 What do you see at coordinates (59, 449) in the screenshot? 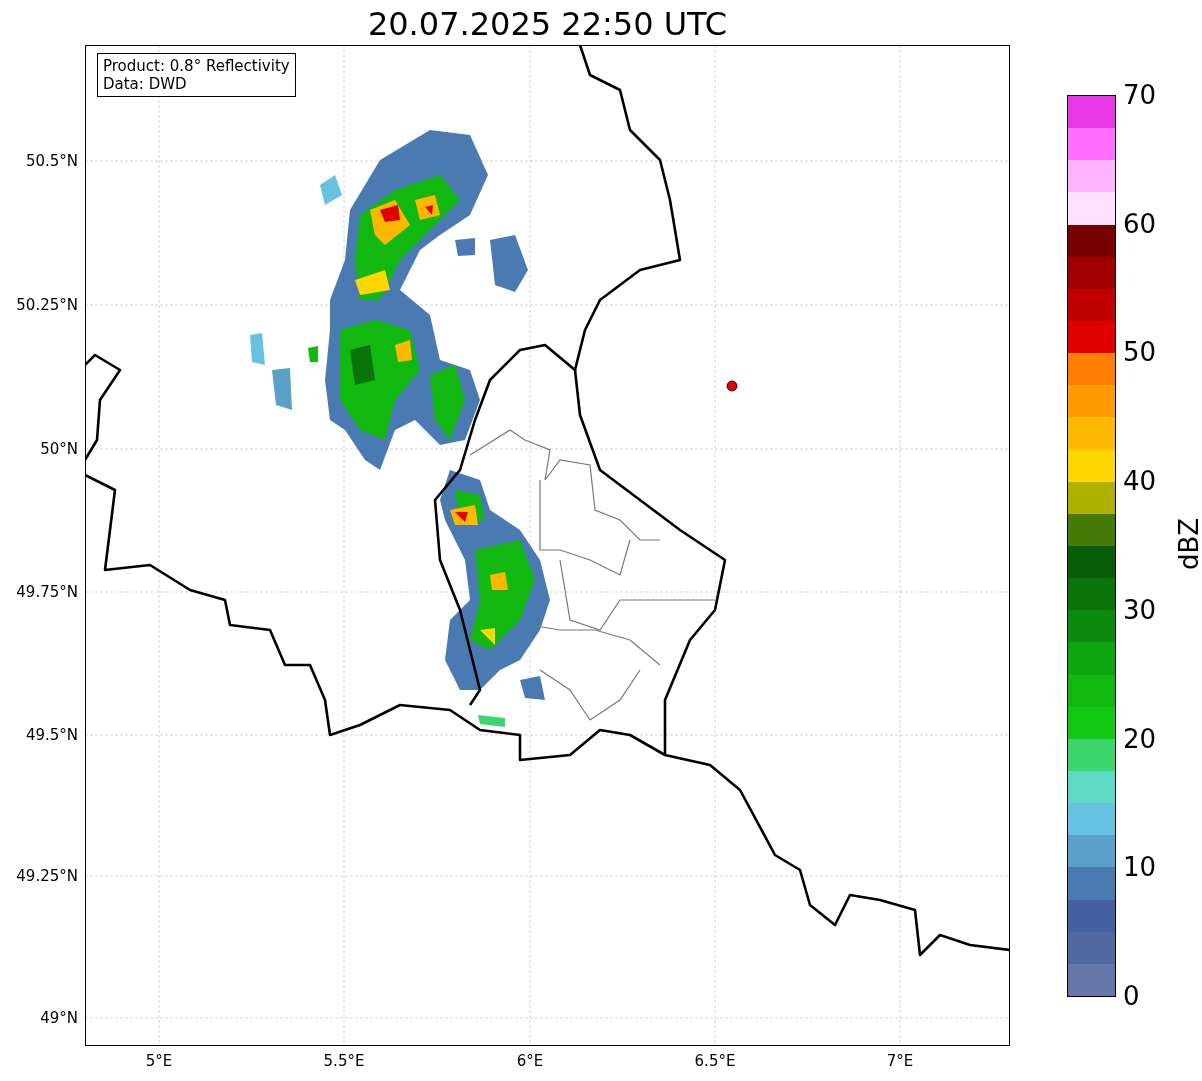
I see `axis-tick-label: 50°N` at bounding box center [59, 449].